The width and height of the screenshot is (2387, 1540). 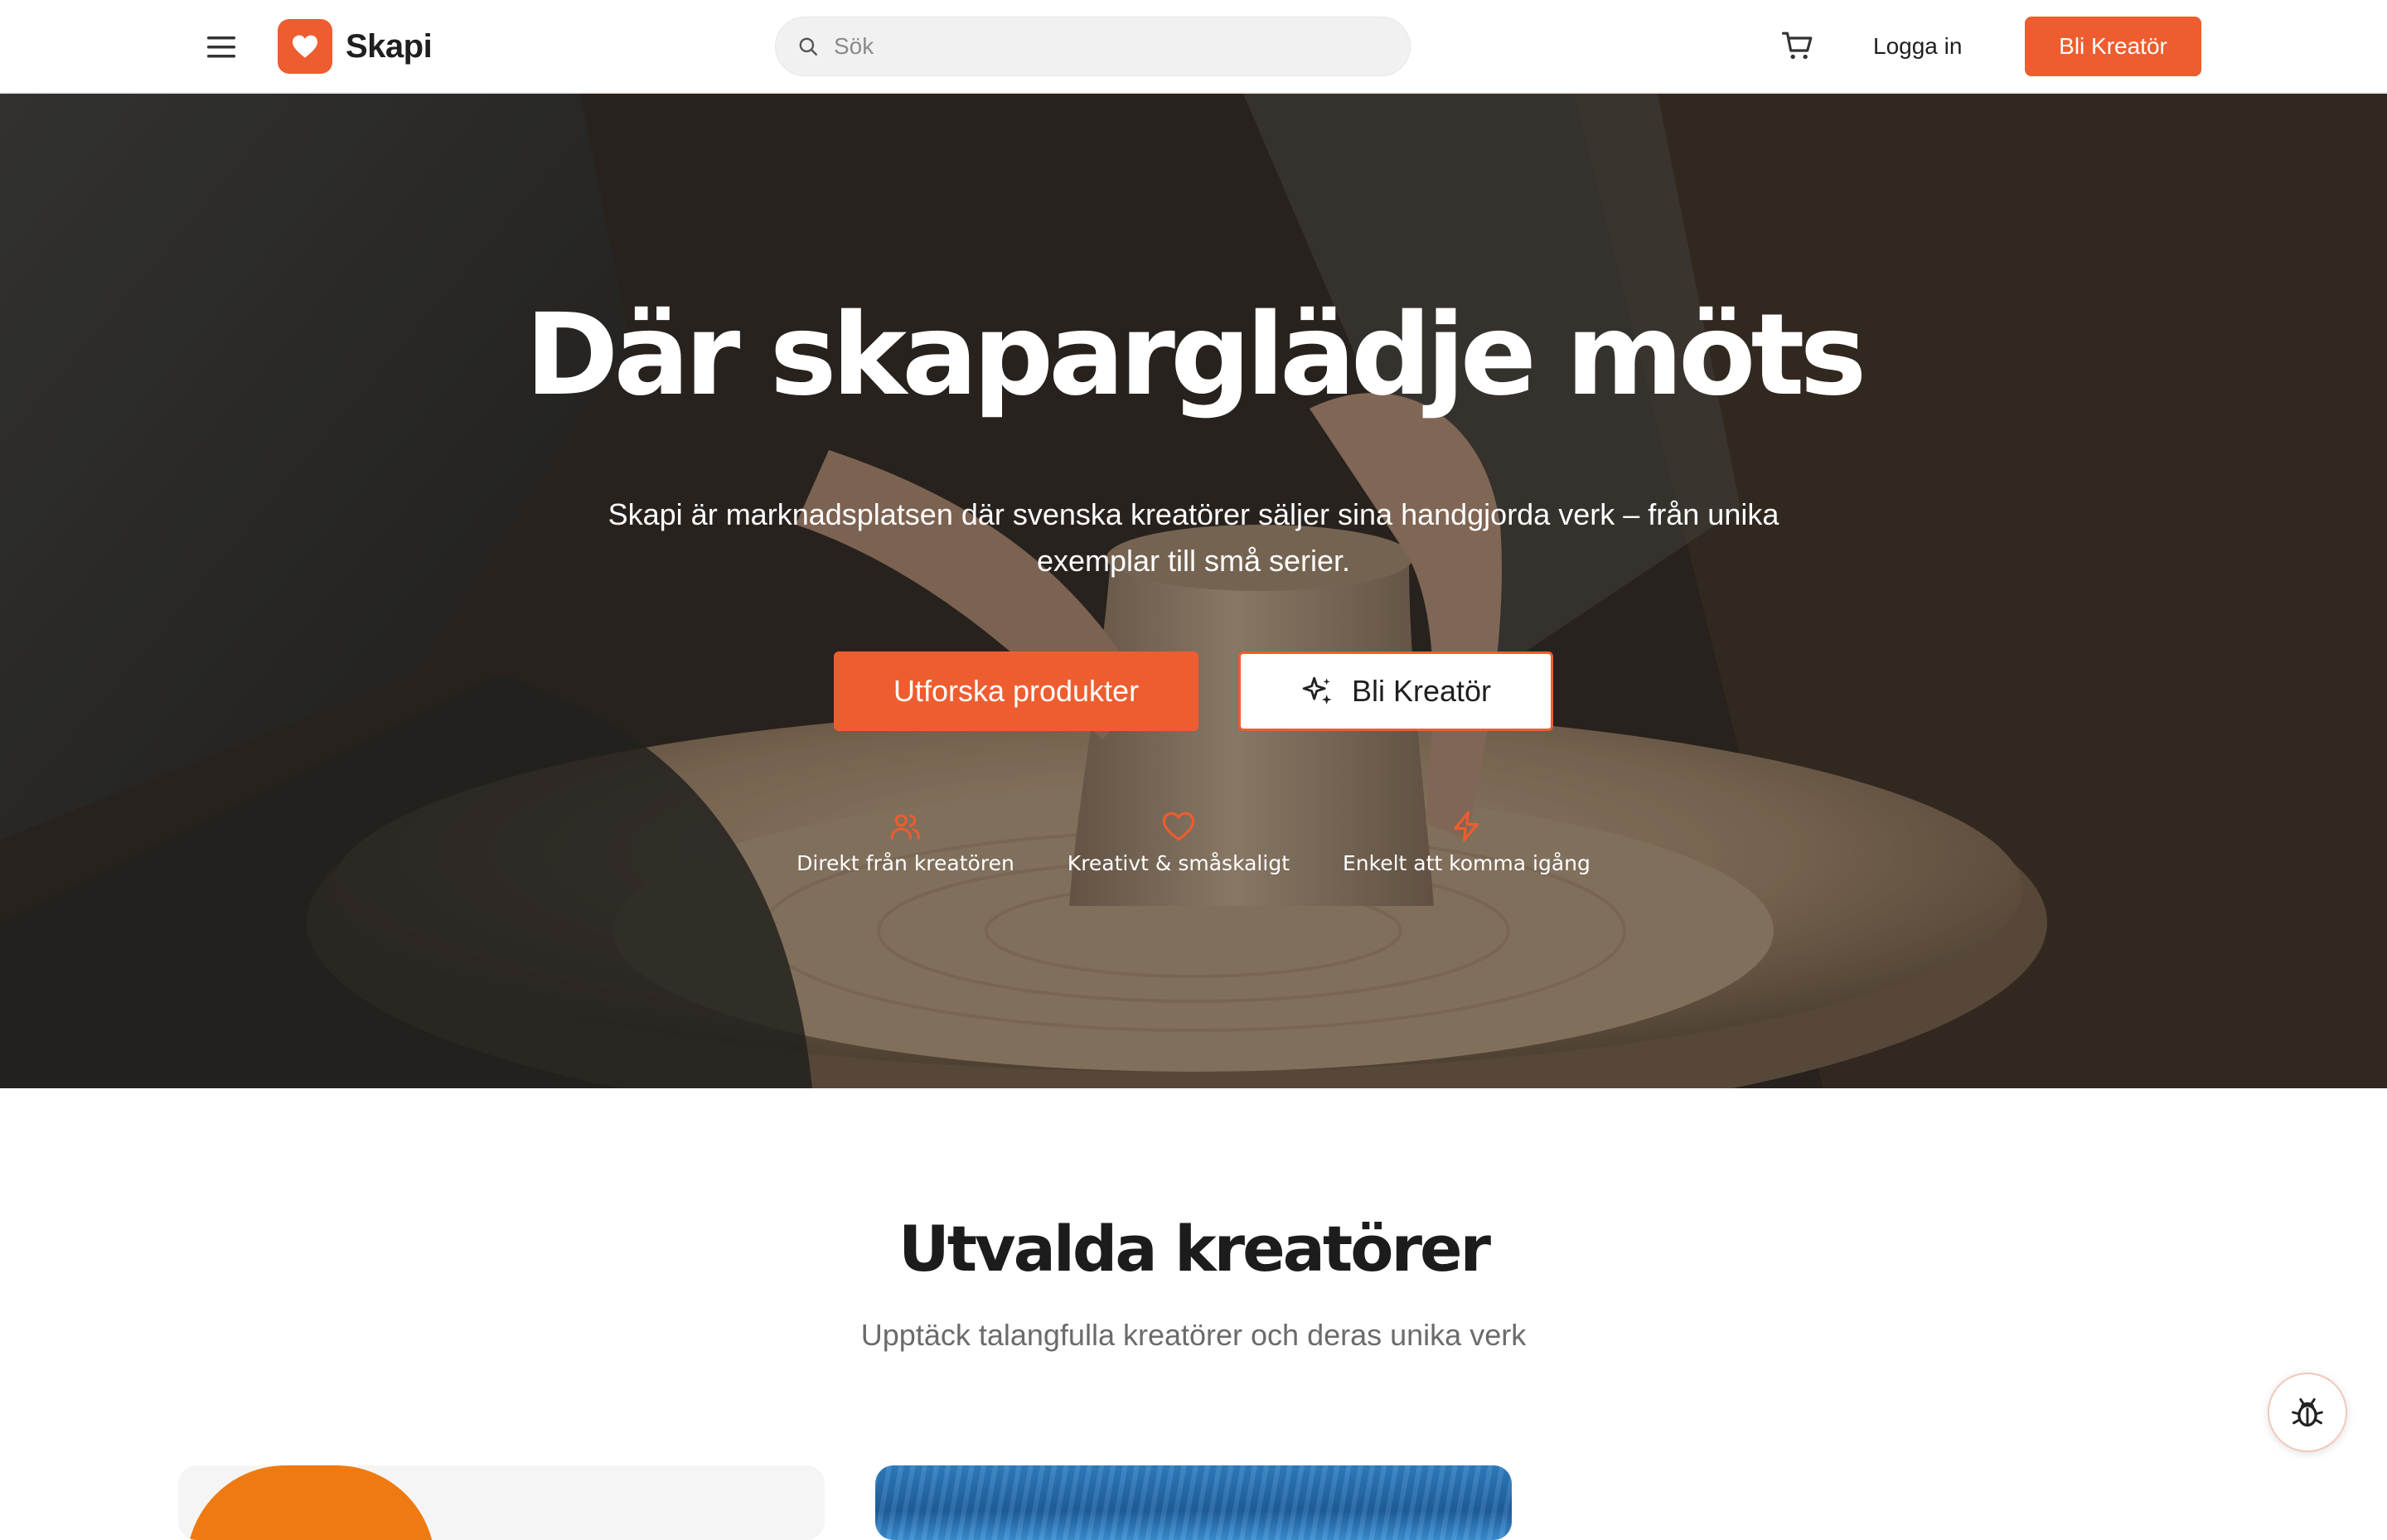 I want to click on feature-label: Kreativt & småskaligt, so click(x=1178, y=863).